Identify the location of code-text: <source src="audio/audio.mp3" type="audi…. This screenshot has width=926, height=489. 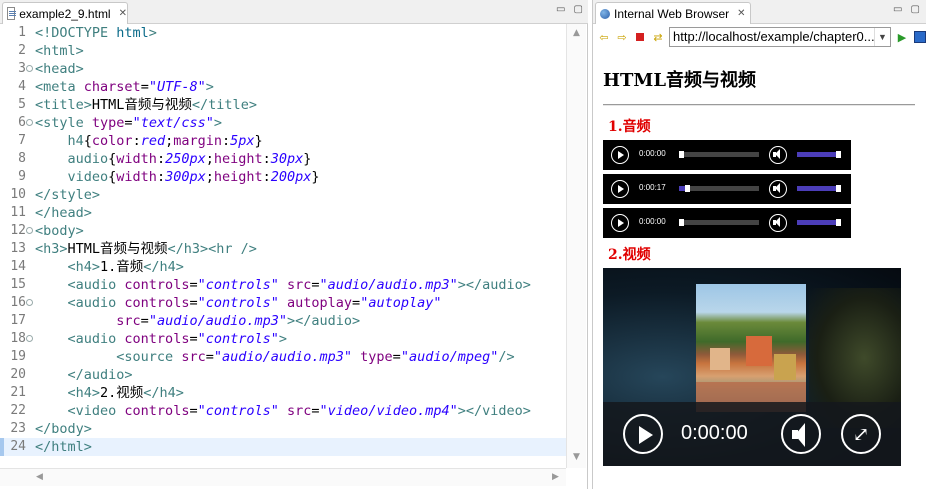
(274, 357).